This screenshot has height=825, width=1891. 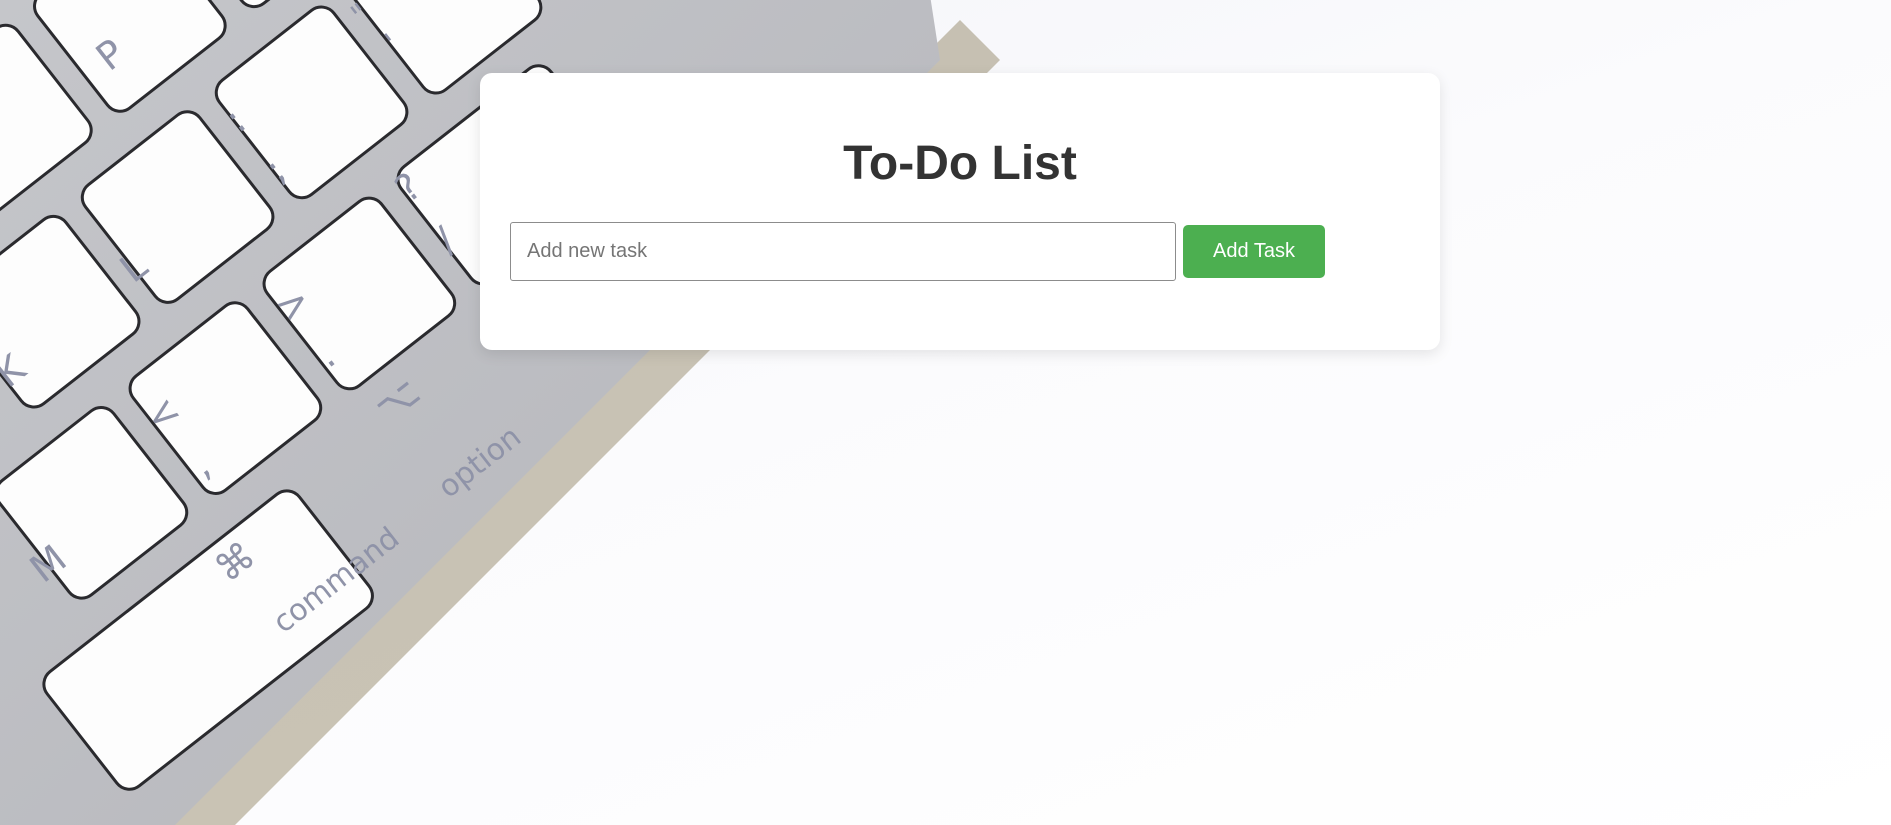 What do you see at coordinates (1254, 251) in the screenshot?
I see `add-task-button: Add Task` at bounding box center [1254, 251].